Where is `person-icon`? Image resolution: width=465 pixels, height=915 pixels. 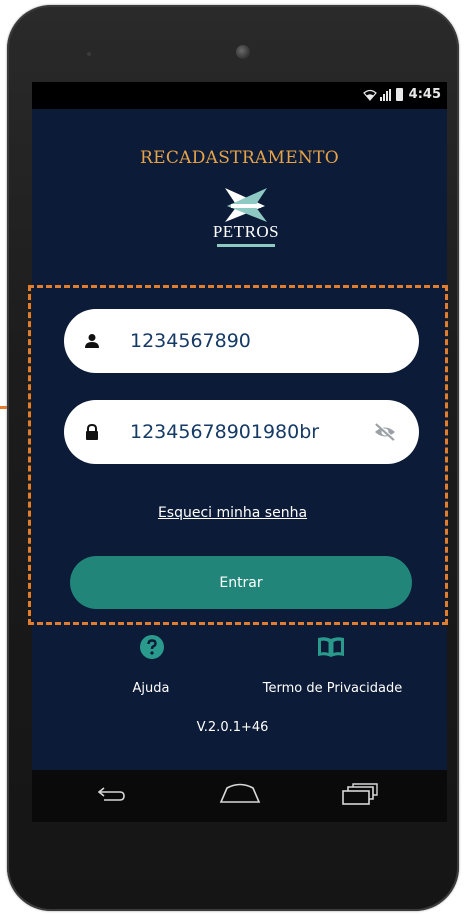
person-icon is located at coordinates (92, 341).